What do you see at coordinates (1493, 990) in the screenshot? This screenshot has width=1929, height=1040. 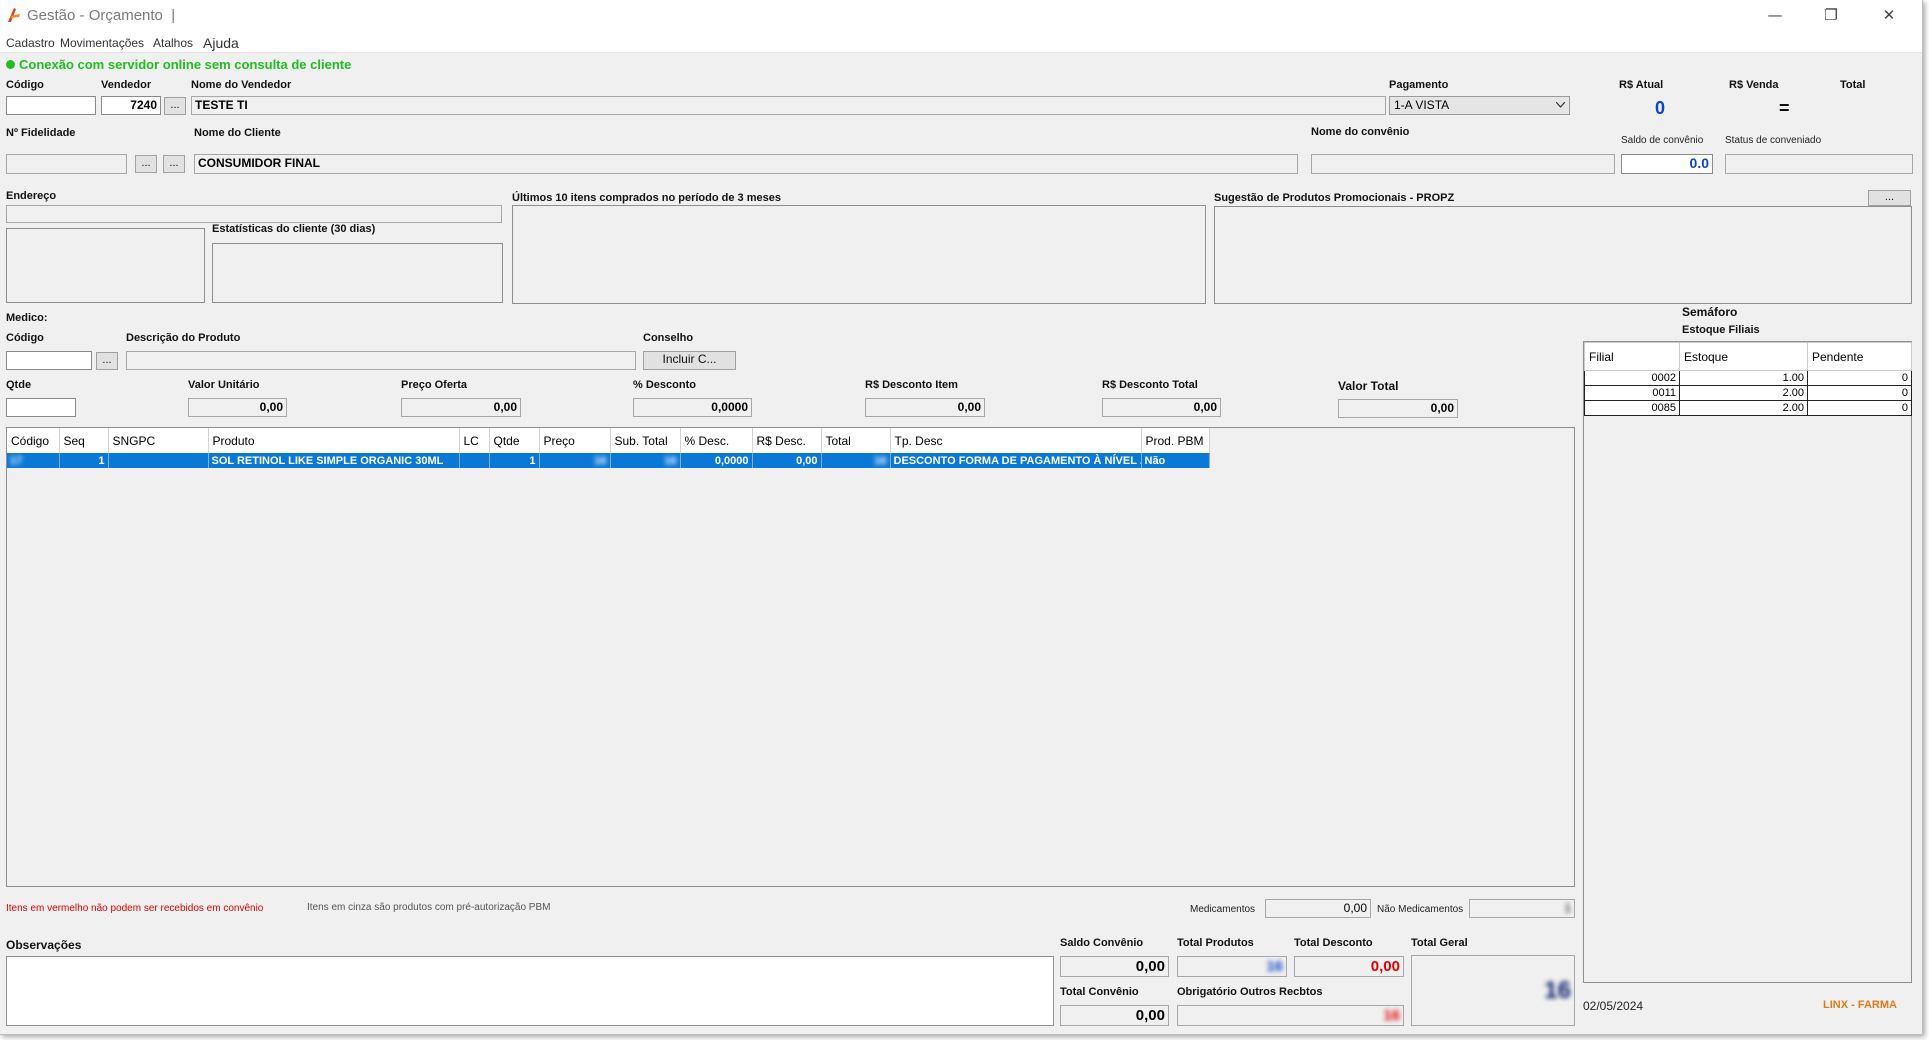 I see `total-geral-field: 16` at bounding box center [1493, 990].